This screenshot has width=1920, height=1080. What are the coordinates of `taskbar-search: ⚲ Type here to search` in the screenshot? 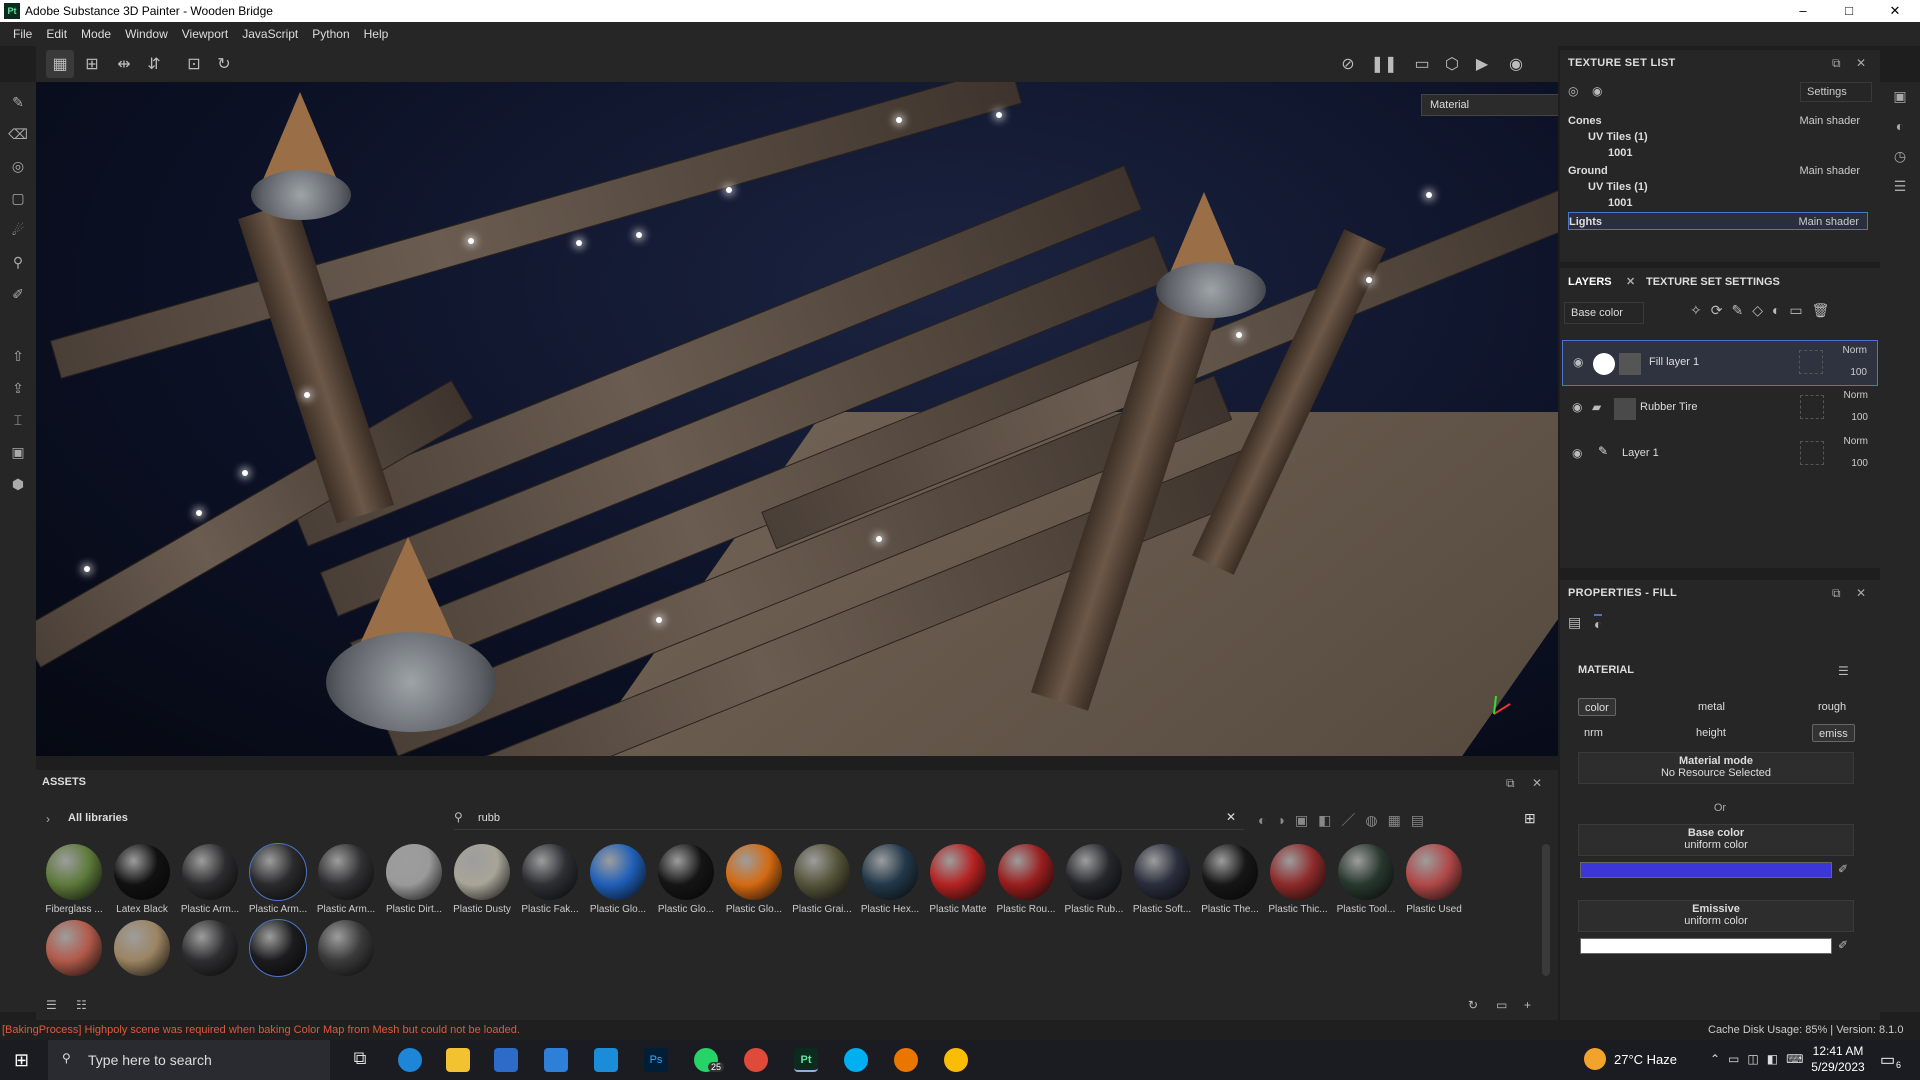 It's located at (189, 1060).